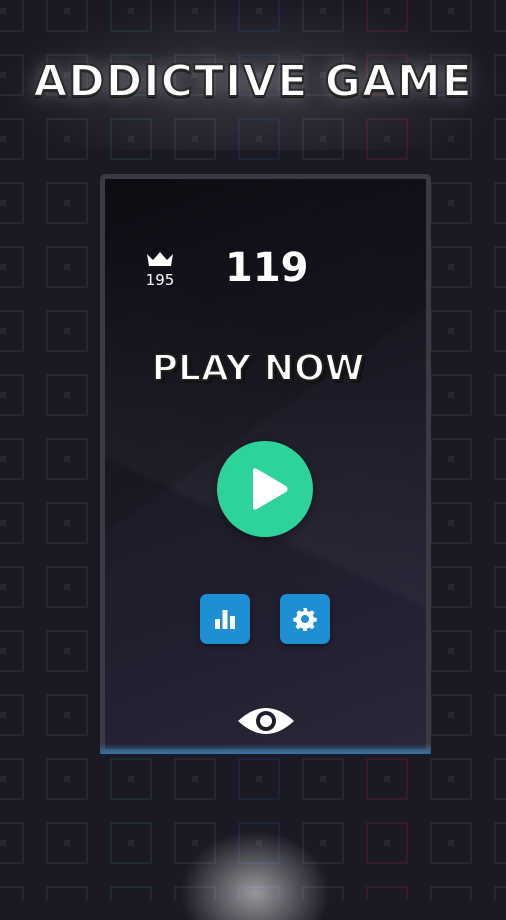 This screenshot has width=506, height=920. What do you see at coordinates (160, 259) in the screenshot?
I see `crown-icon` at bounding box center [160, 259].